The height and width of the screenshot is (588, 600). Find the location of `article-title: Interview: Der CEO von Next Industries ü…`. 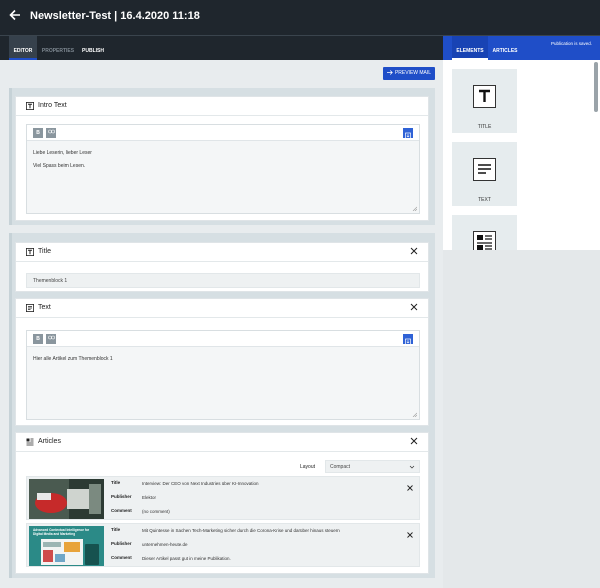

article-title: Interview: Der CEO von Next Industries ü… is located at coordinates (200, 483).